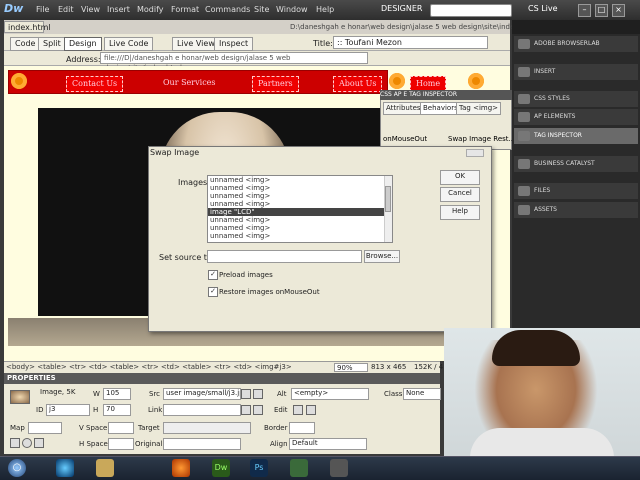 The image size is (640, 480). Describe the element at coordinates (475, 153) in the screenshot. I see `close-icon` at that location.